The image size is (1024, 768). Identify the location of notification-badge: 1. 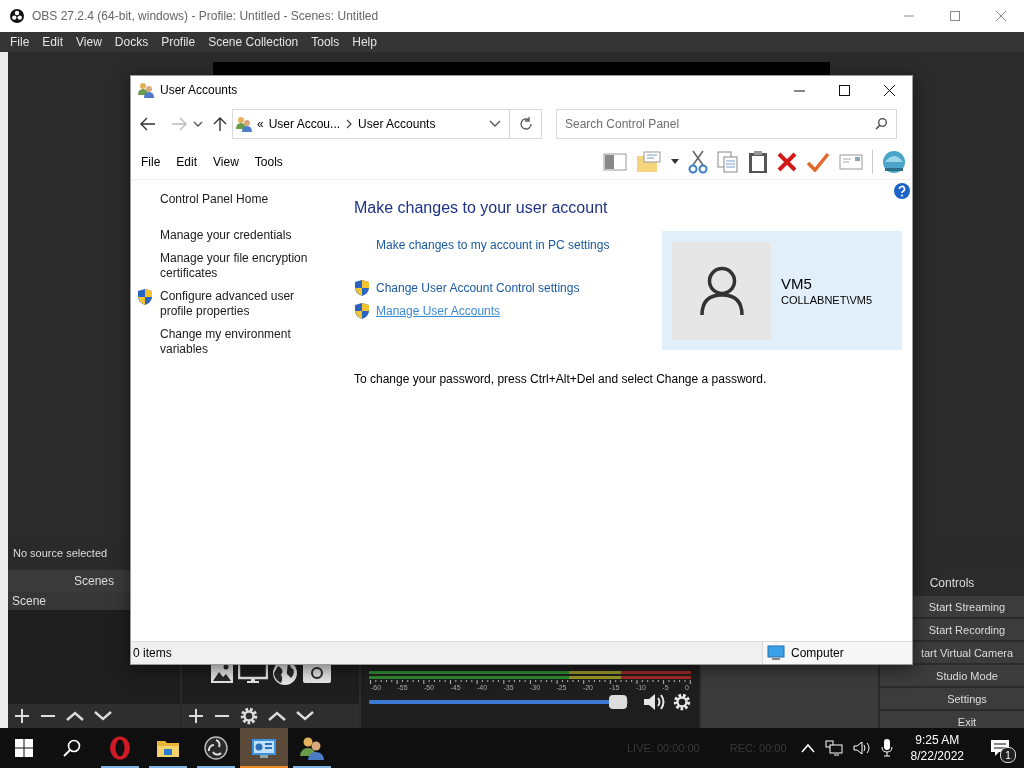
(1008, 755).